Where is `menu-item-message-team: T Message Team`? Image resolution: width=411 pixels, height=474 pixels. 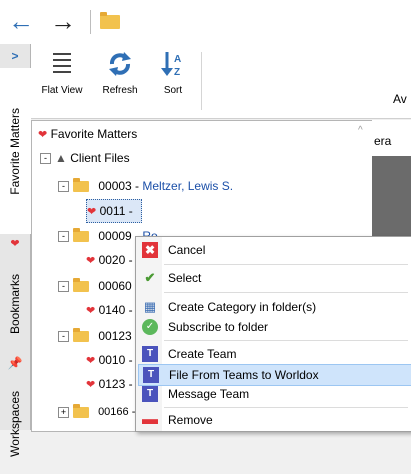 menu-item-message-team: T Message Team is located at coordinates (274, 394).